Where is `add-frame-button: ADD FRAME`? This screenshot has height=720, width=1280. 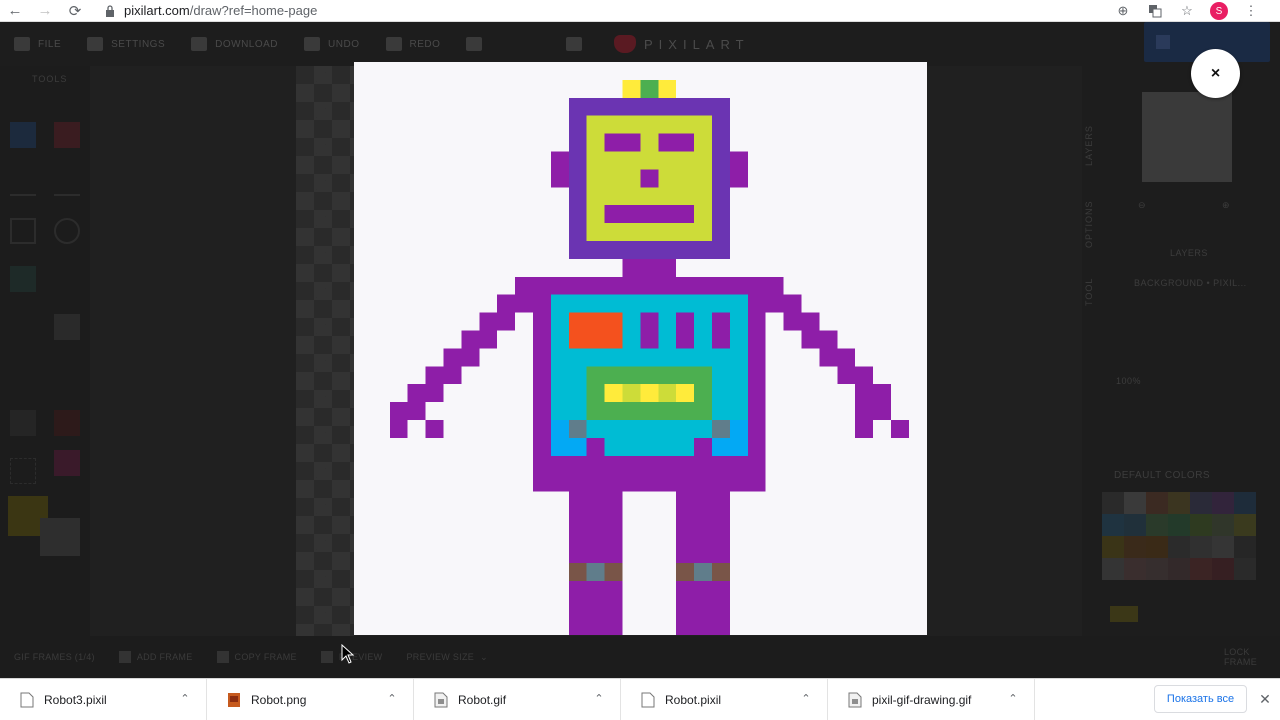
add-frame-button: ADD FRAME is located at coordinates (155, 657).